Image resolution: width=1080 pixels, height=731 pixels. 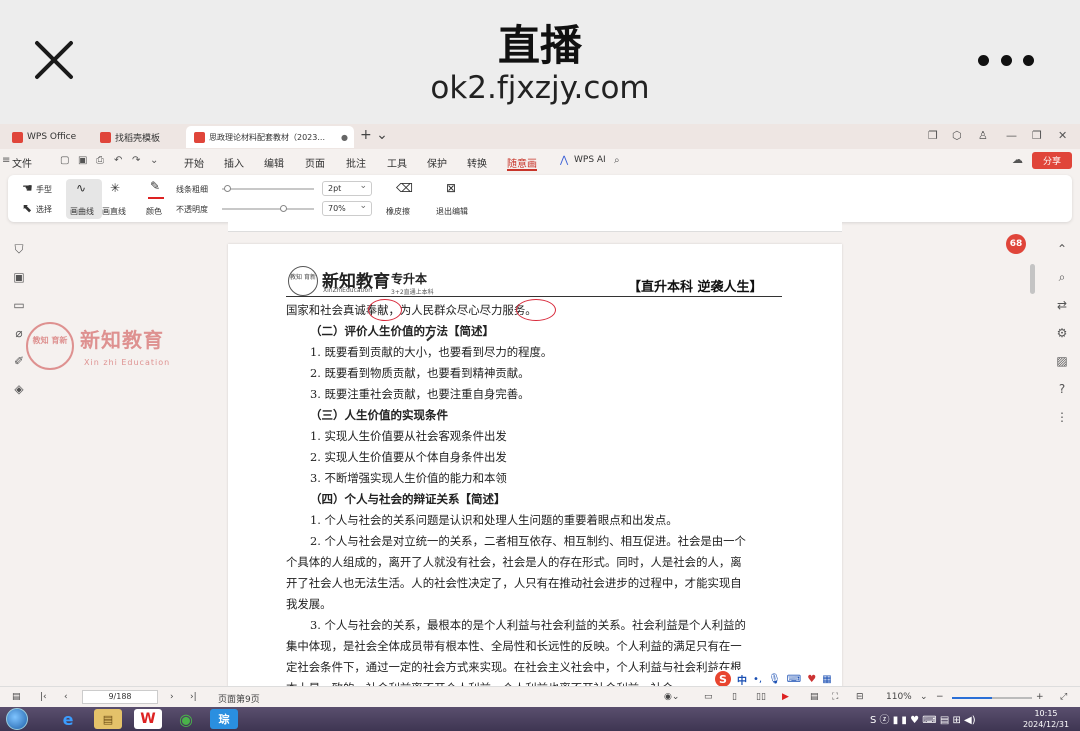 I want to click on pen-color-icon: ✎, so click(x=155, y=186).